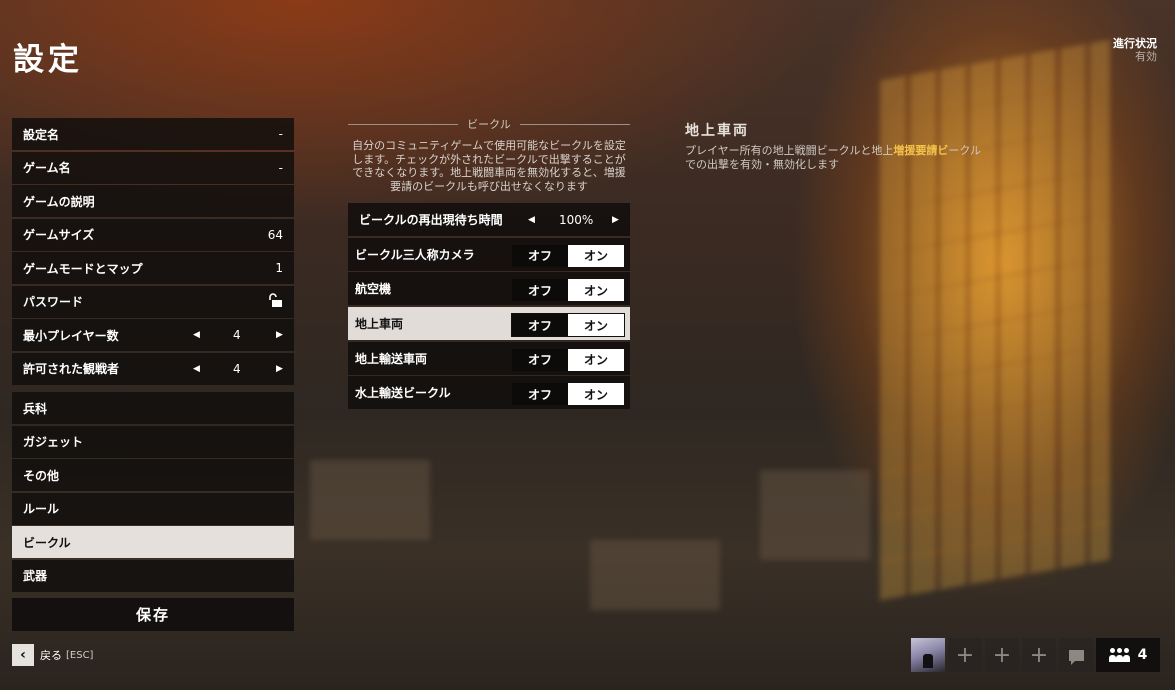 The height and width of the screenshot is (690, 1175). Describe the element at coordinates (59, 201) in the screenshot. I see `game-description-label: ゲームの説明` at that location.